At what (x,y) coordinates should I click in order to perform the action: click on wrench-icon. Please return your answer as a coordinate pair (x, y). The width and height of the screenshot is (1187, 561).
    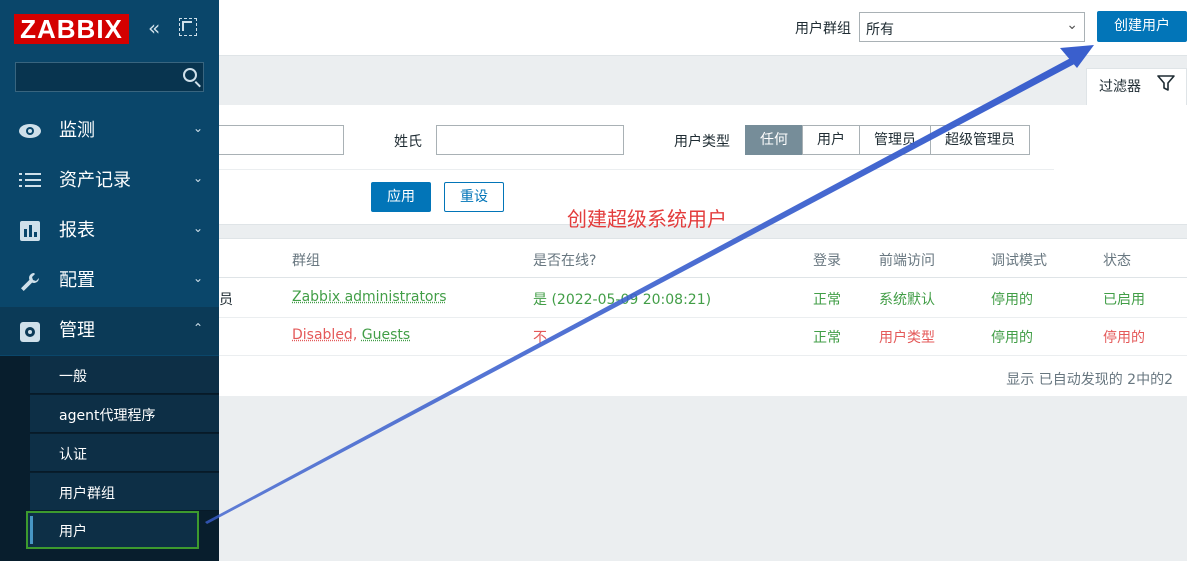
    Looking at the image, I should click on (30, 281).